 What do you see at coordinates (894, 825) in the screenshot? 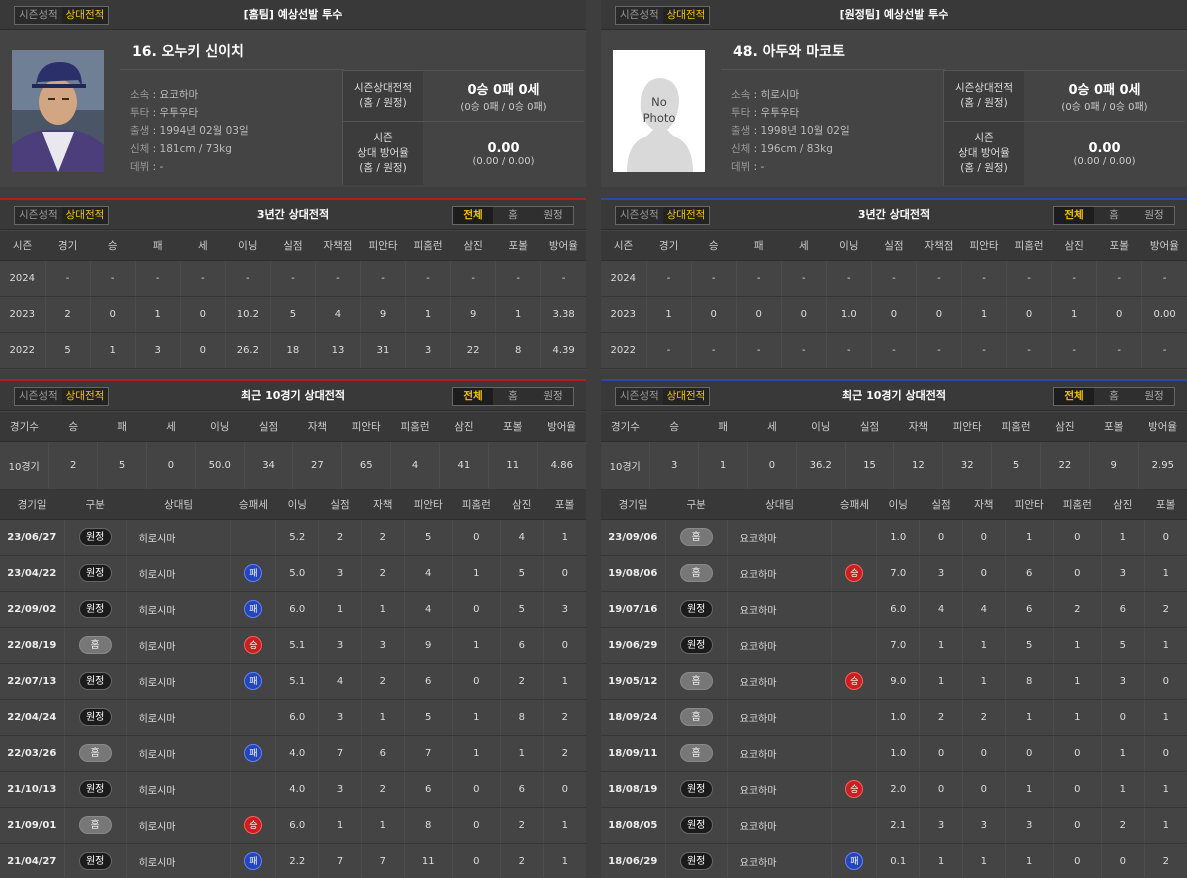
I see `game-row: 18/08/05 원정 요코하마 2.1 3 3 3 0 2 1` at bounding box center [894, 825].